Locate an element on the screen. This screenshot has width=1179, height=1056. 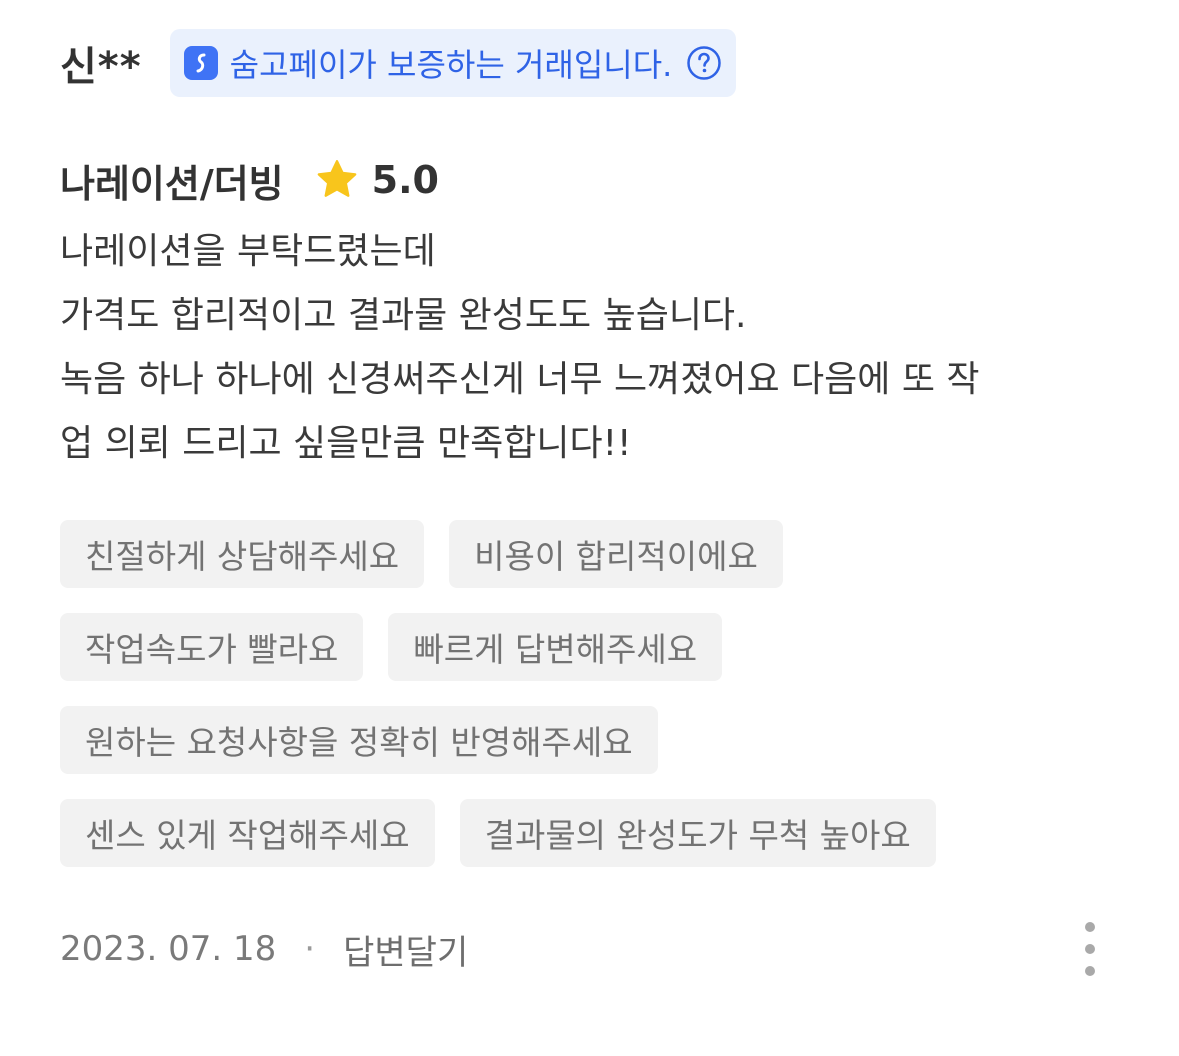
review-tag: 작업속도가 빨라요 is located at coordinates (212, 647).